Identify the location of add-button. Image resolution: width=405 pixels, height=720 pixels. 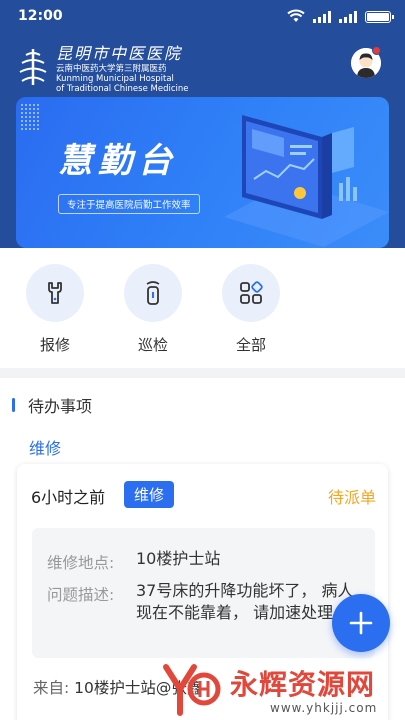
(361, 623).